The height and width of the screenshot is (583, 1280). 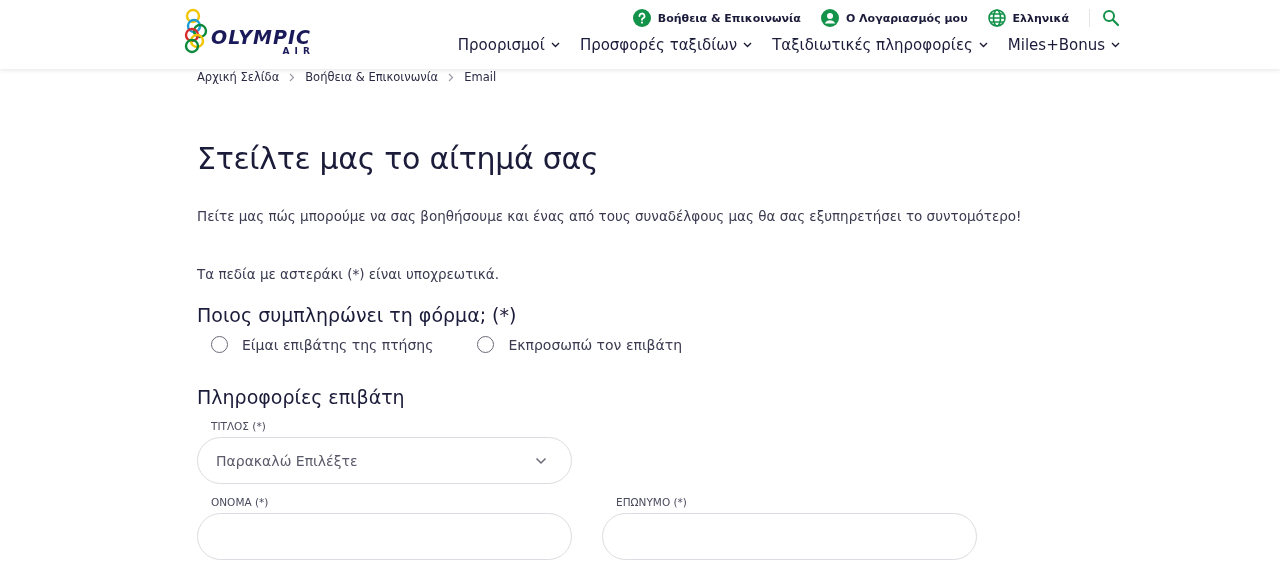 What do you see at coordinates (880, 45) in the screenshot?
I see `nav-menu-item: Ταξιδιωτικές πληροφορίες` at bounding box center [880, 45].